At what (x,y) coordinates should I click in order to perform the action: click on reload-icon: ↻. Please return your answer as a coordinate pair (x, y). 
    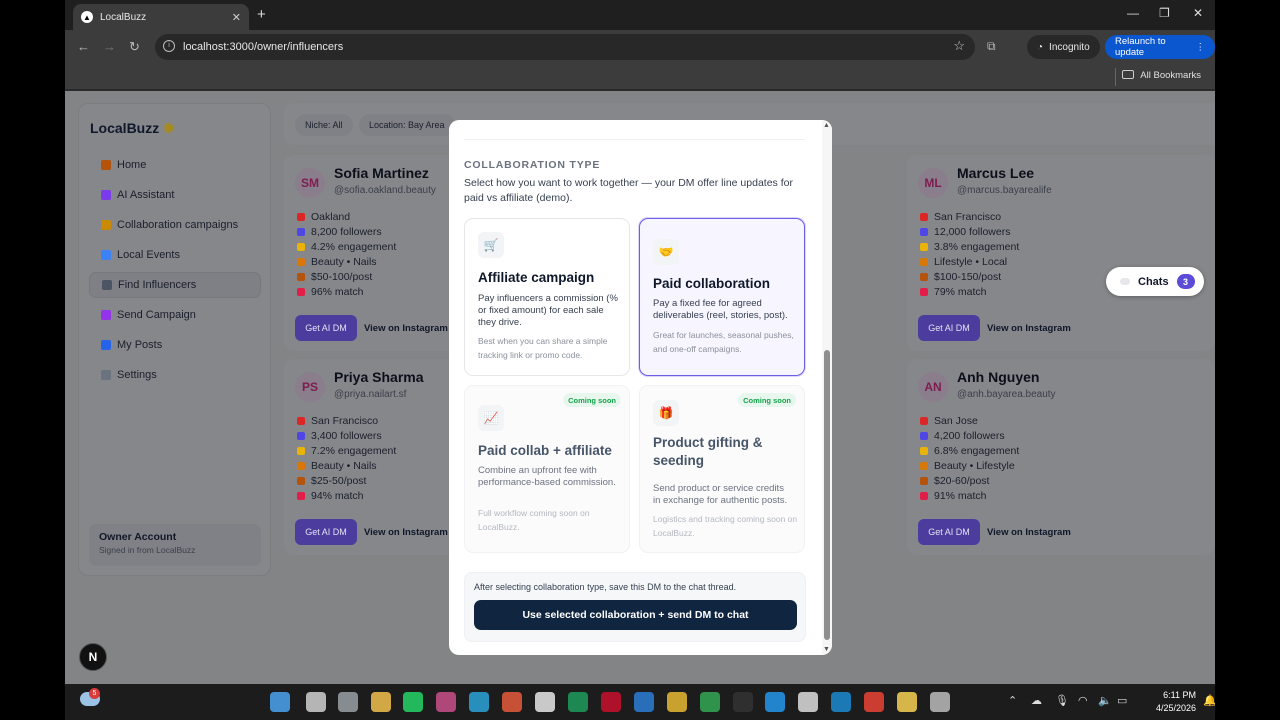
    Looking at the image, I should click on (134, 47).